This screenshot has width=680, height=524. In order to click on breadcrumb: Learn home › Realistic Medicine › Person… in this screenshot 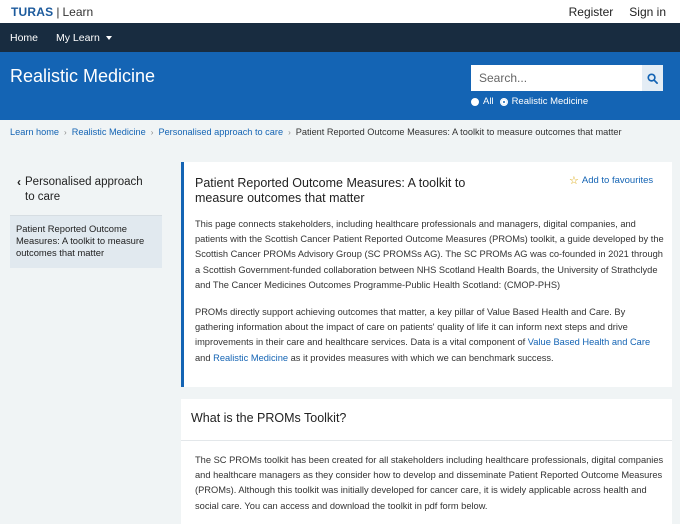, I will do `click(316, 132)`.